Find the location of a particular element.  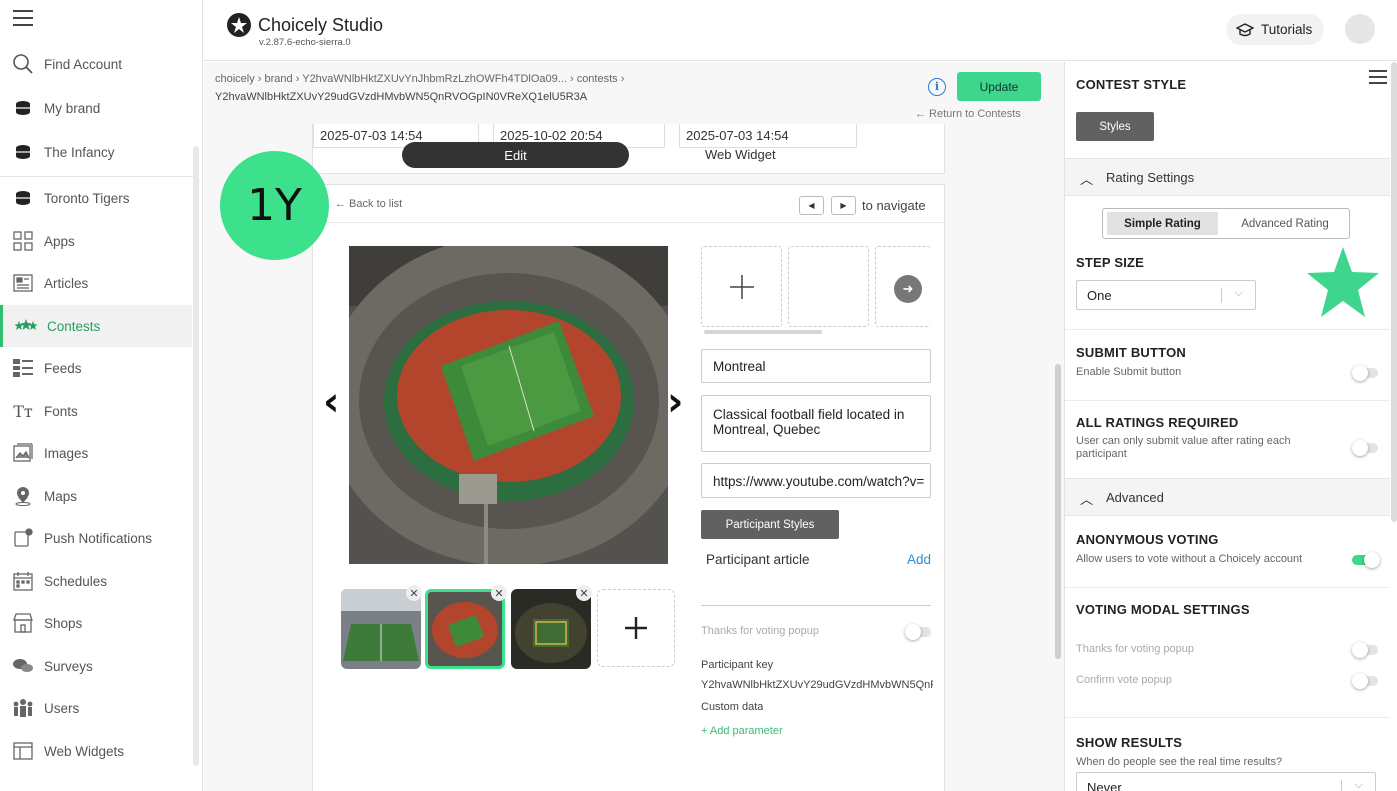

step-size-select: One ⌵ is located at coordinates (1166, 295).